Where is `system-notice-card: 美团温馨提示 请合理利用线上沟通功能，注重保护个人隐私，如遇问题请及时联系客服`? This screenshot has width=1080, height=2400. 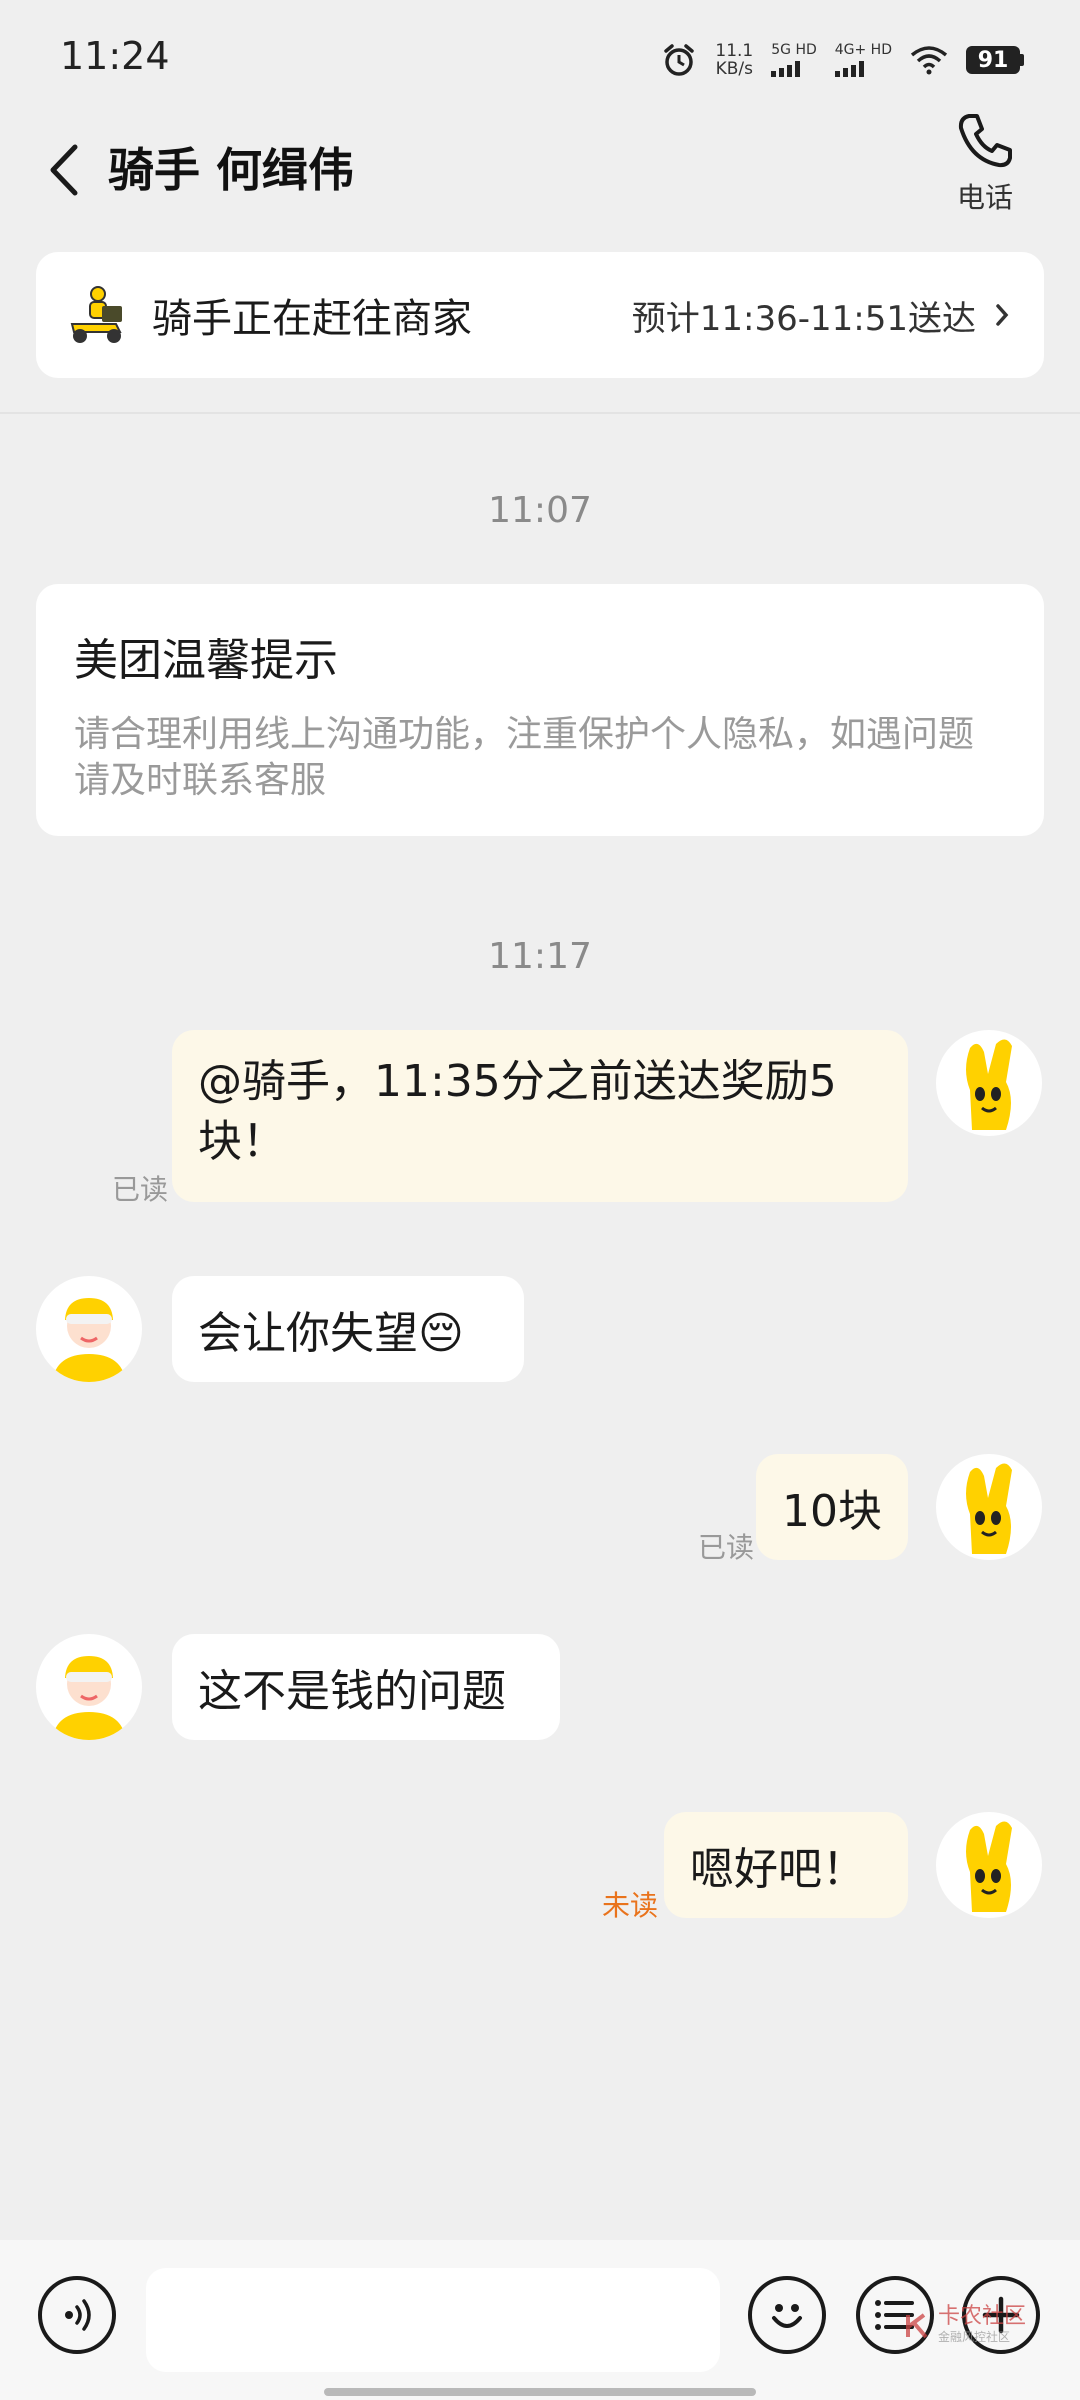 system-notice-card: 美团温馨提示 请合理利用线上沟通功能，注重保护个人隐私，如遇问题请及时联系客服 is located at coordinates (540, 710).